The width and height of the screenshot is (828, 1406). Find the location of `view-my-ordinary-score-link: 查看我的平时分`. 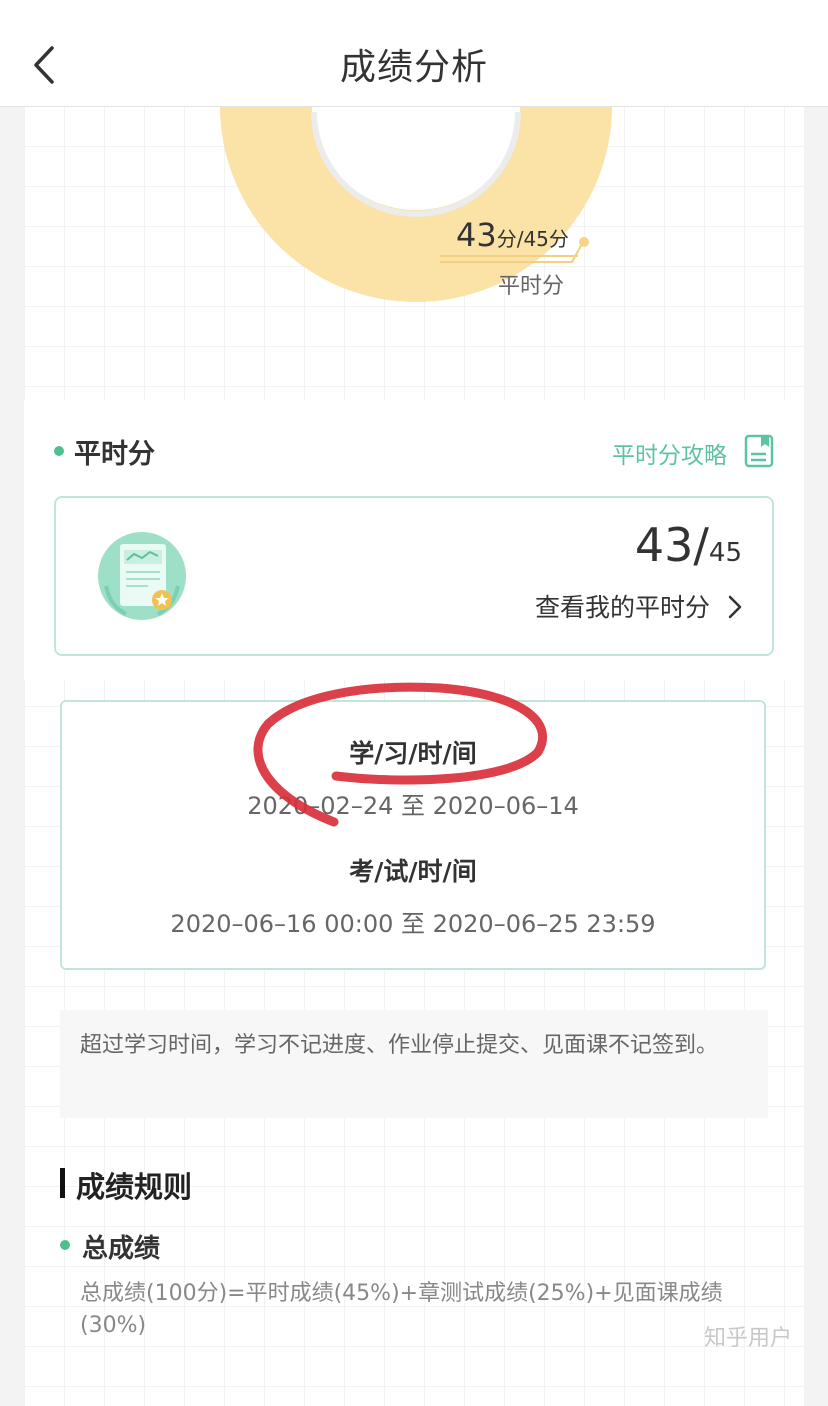

view-my-ordinary-score-link: 查看我的平时分 is located at coordinates (638, 606).